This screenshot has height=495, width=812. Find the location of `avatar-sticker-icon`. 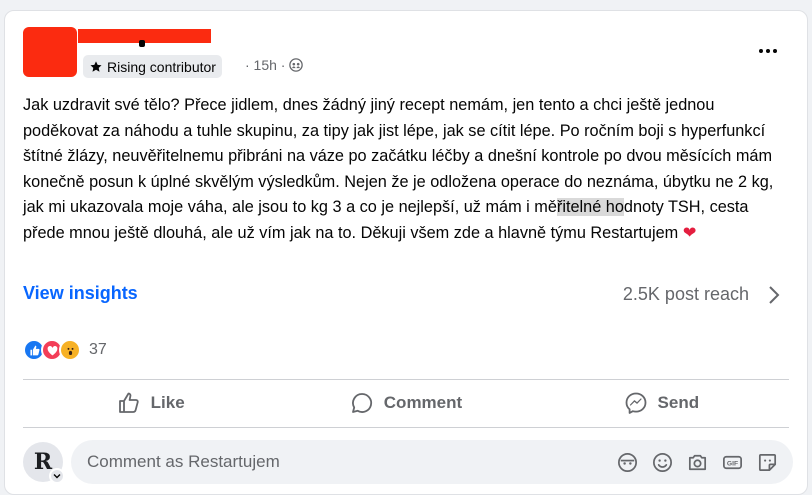

avatar-sticker-icon is located at coordinates (627, 462).